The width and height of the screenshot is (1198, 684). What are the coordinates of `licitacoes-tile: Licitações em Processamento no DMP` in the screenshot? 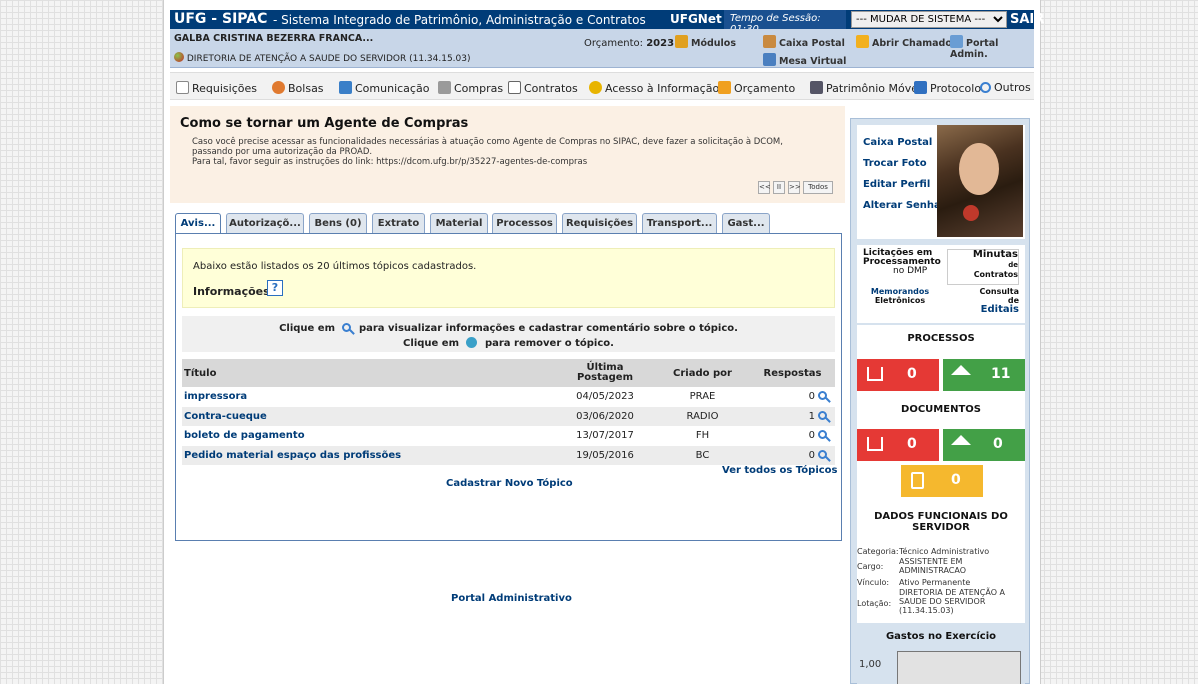 It's located at (902, 267).